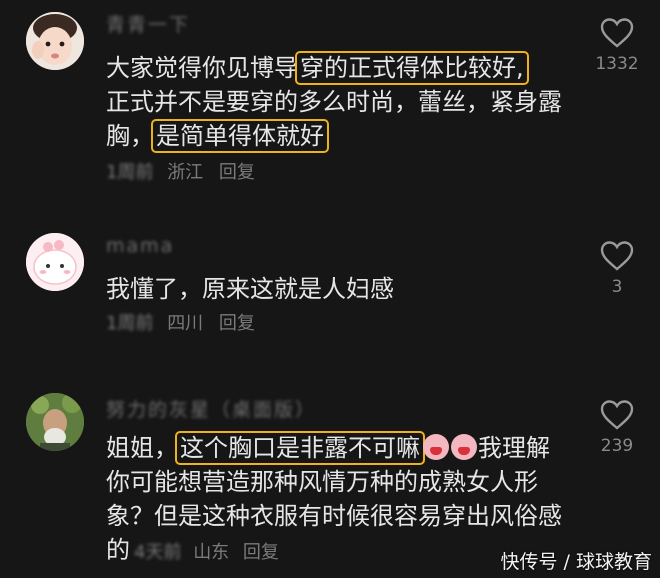 The image size is (660, 578). What do you see at coordinates (158, 552) in the screenshot?
I see `timestamp: 4天前` at bounding box center [158, 552].